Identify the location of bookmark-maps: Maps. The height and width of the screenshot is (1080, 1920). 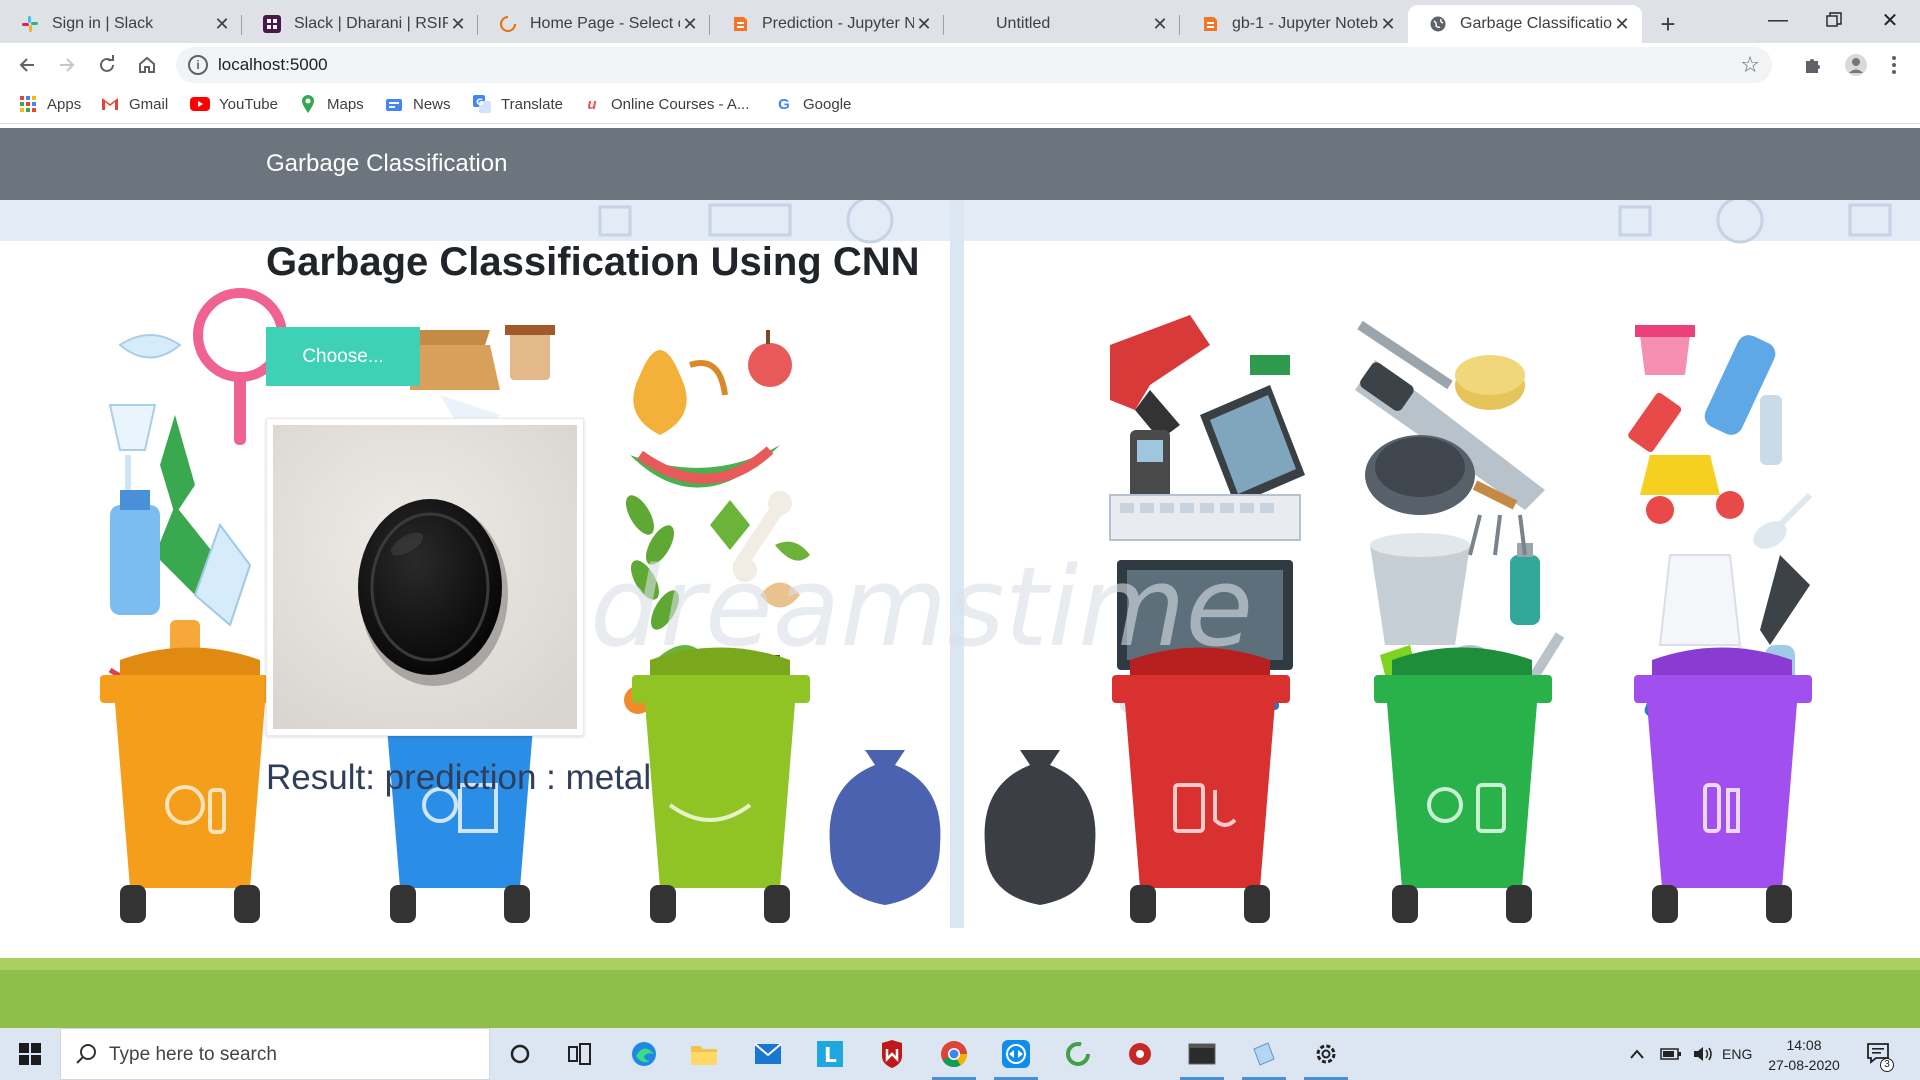
(331, 104).